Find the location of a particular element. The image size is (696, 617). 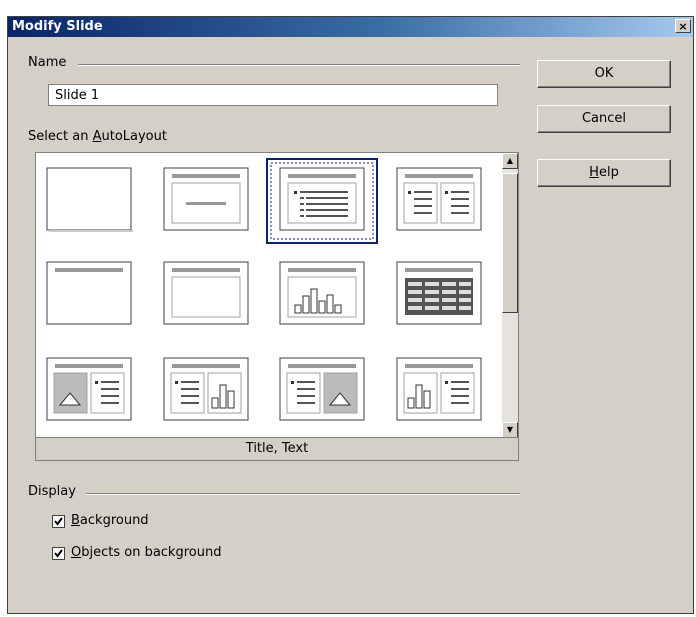

layout-option-text-chart is located at coordinates (206, 389).